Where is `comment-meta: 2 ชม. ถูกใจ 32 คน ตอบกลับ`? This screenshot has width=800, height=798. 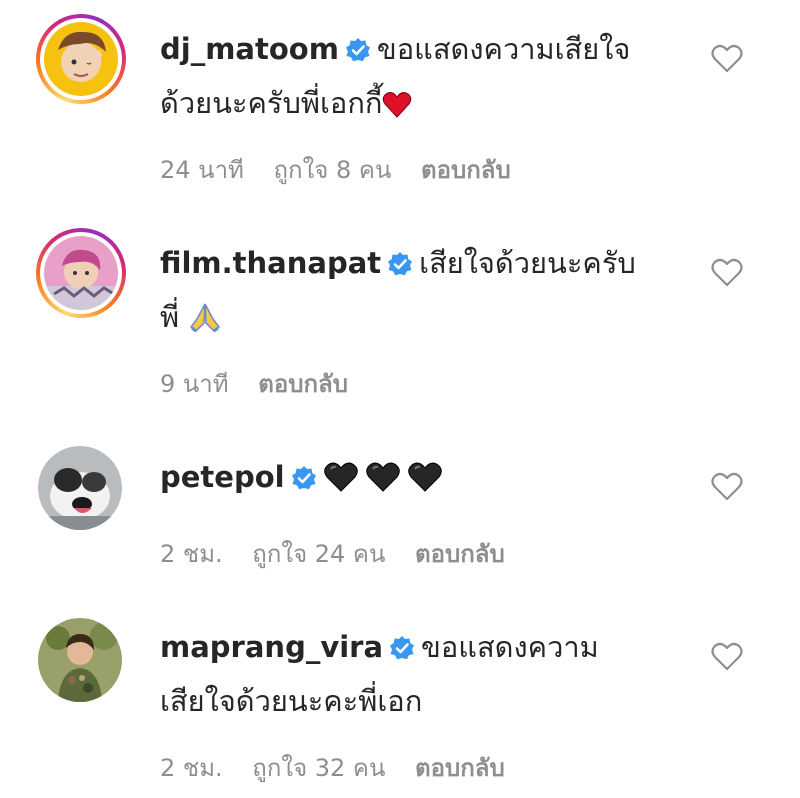
comment-meta: 2 ชม. ถูกใจ 32 คน ตอบกลับ is located at coordinates (343, 767).